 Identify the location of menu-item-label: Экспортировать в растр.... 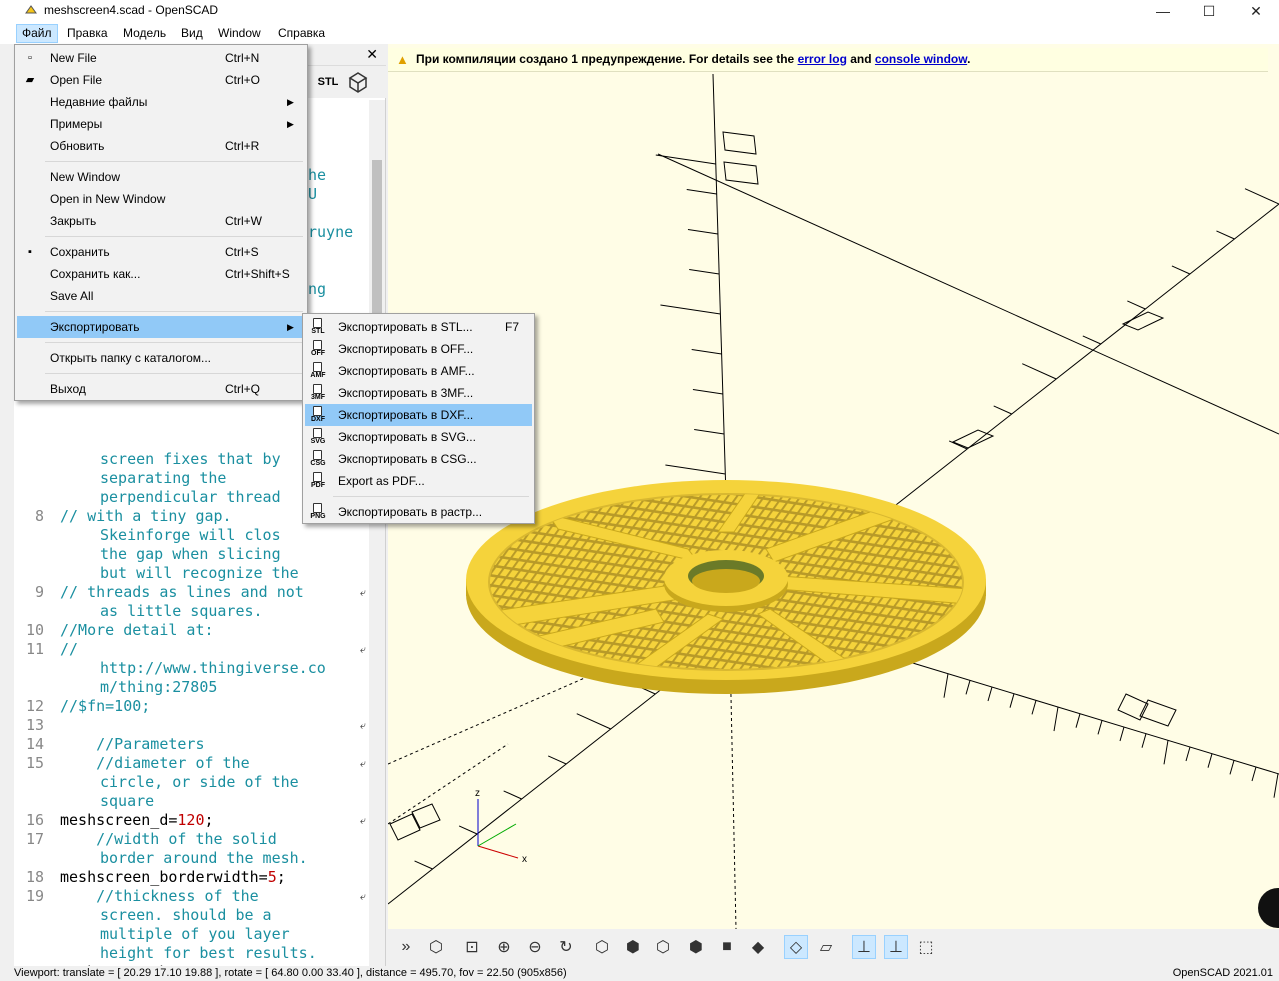
(410, 512).